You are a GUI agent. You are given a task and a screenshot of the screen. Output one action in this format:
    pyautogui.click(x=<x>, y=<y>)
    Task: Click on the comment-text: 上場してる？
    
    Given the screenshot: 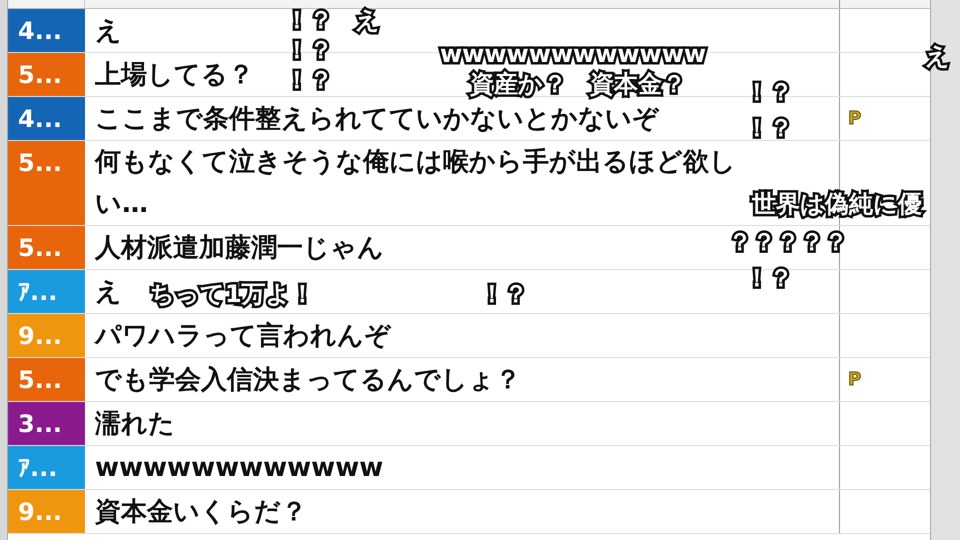 What is the action you would take?
    pyautogui.click(x=174, y=75)
    